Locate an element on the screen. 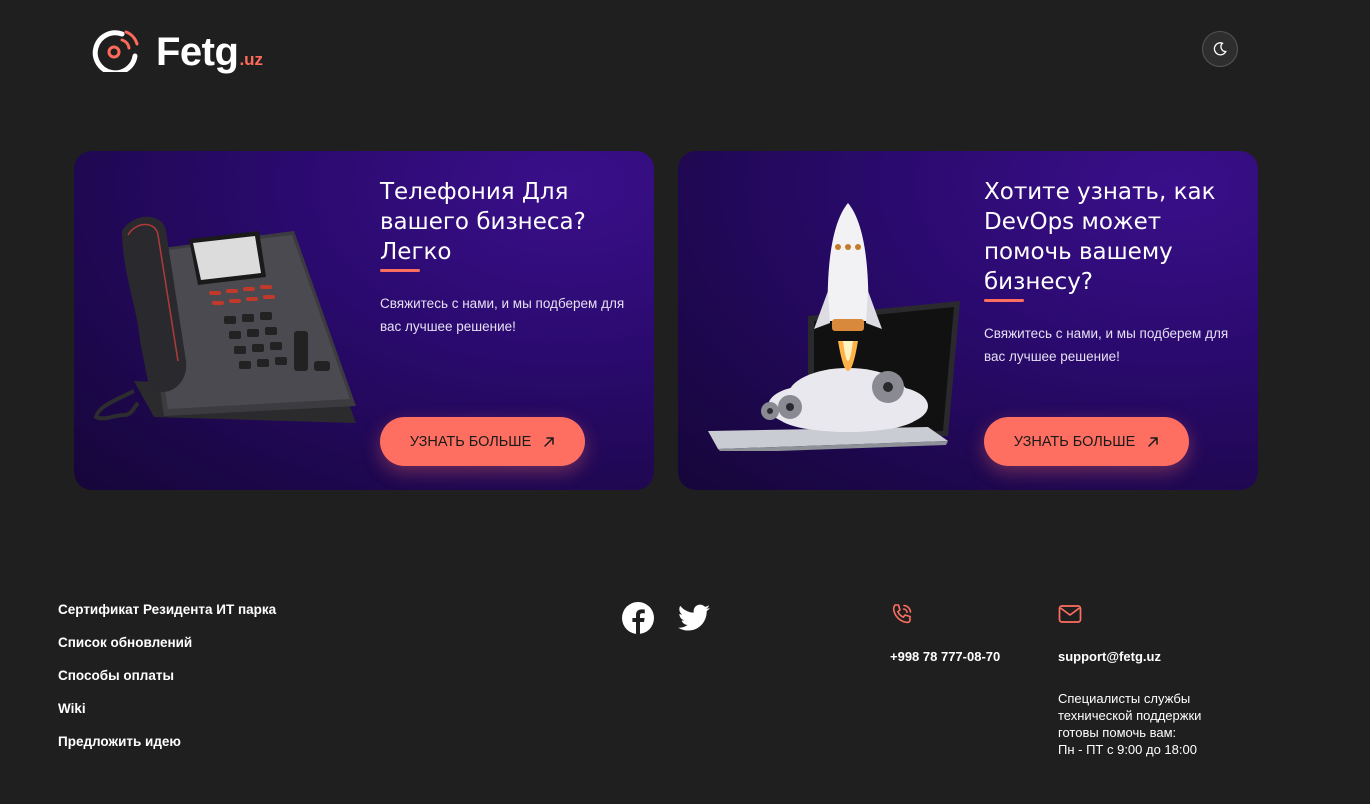 The height and width of the screenshot is (804, 1370). footer-link-suggest-idea: Предложить идею is located at coordinates (167, 748).